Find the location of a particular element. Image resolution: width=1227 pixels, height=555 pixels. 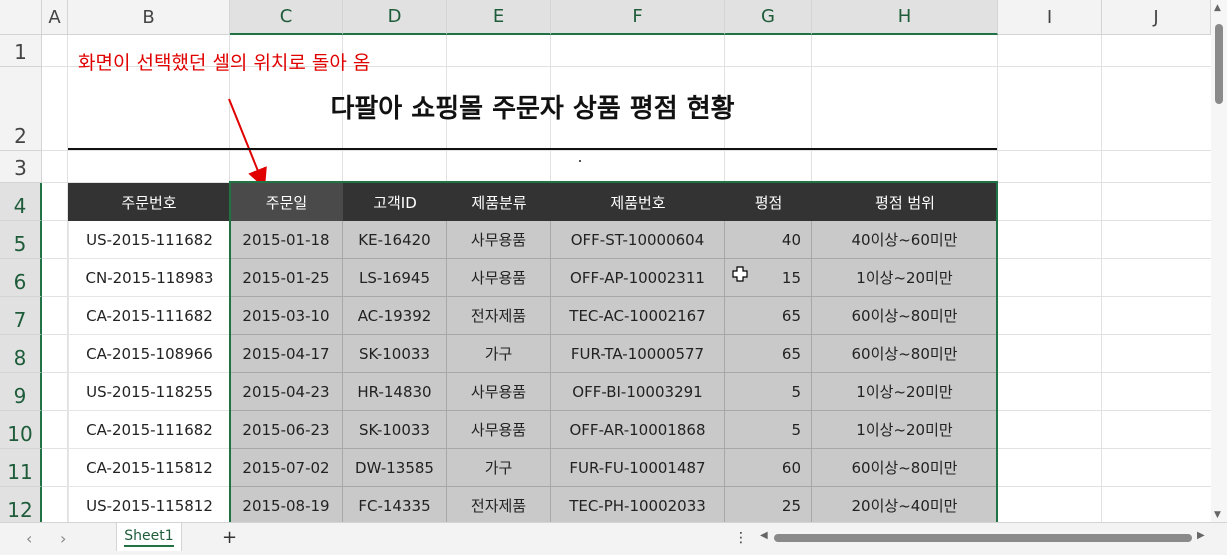

cell-order-date: 2015-01-18 is located at coordinates (286, 240).